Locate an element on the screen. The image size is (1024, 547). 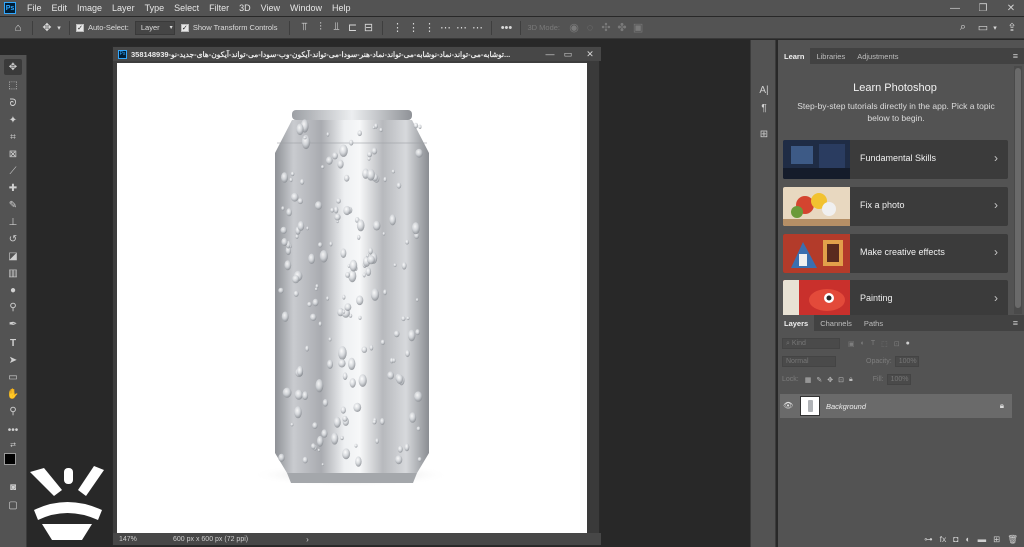
learn-scrollbar is located at coordinates (1018, 190).